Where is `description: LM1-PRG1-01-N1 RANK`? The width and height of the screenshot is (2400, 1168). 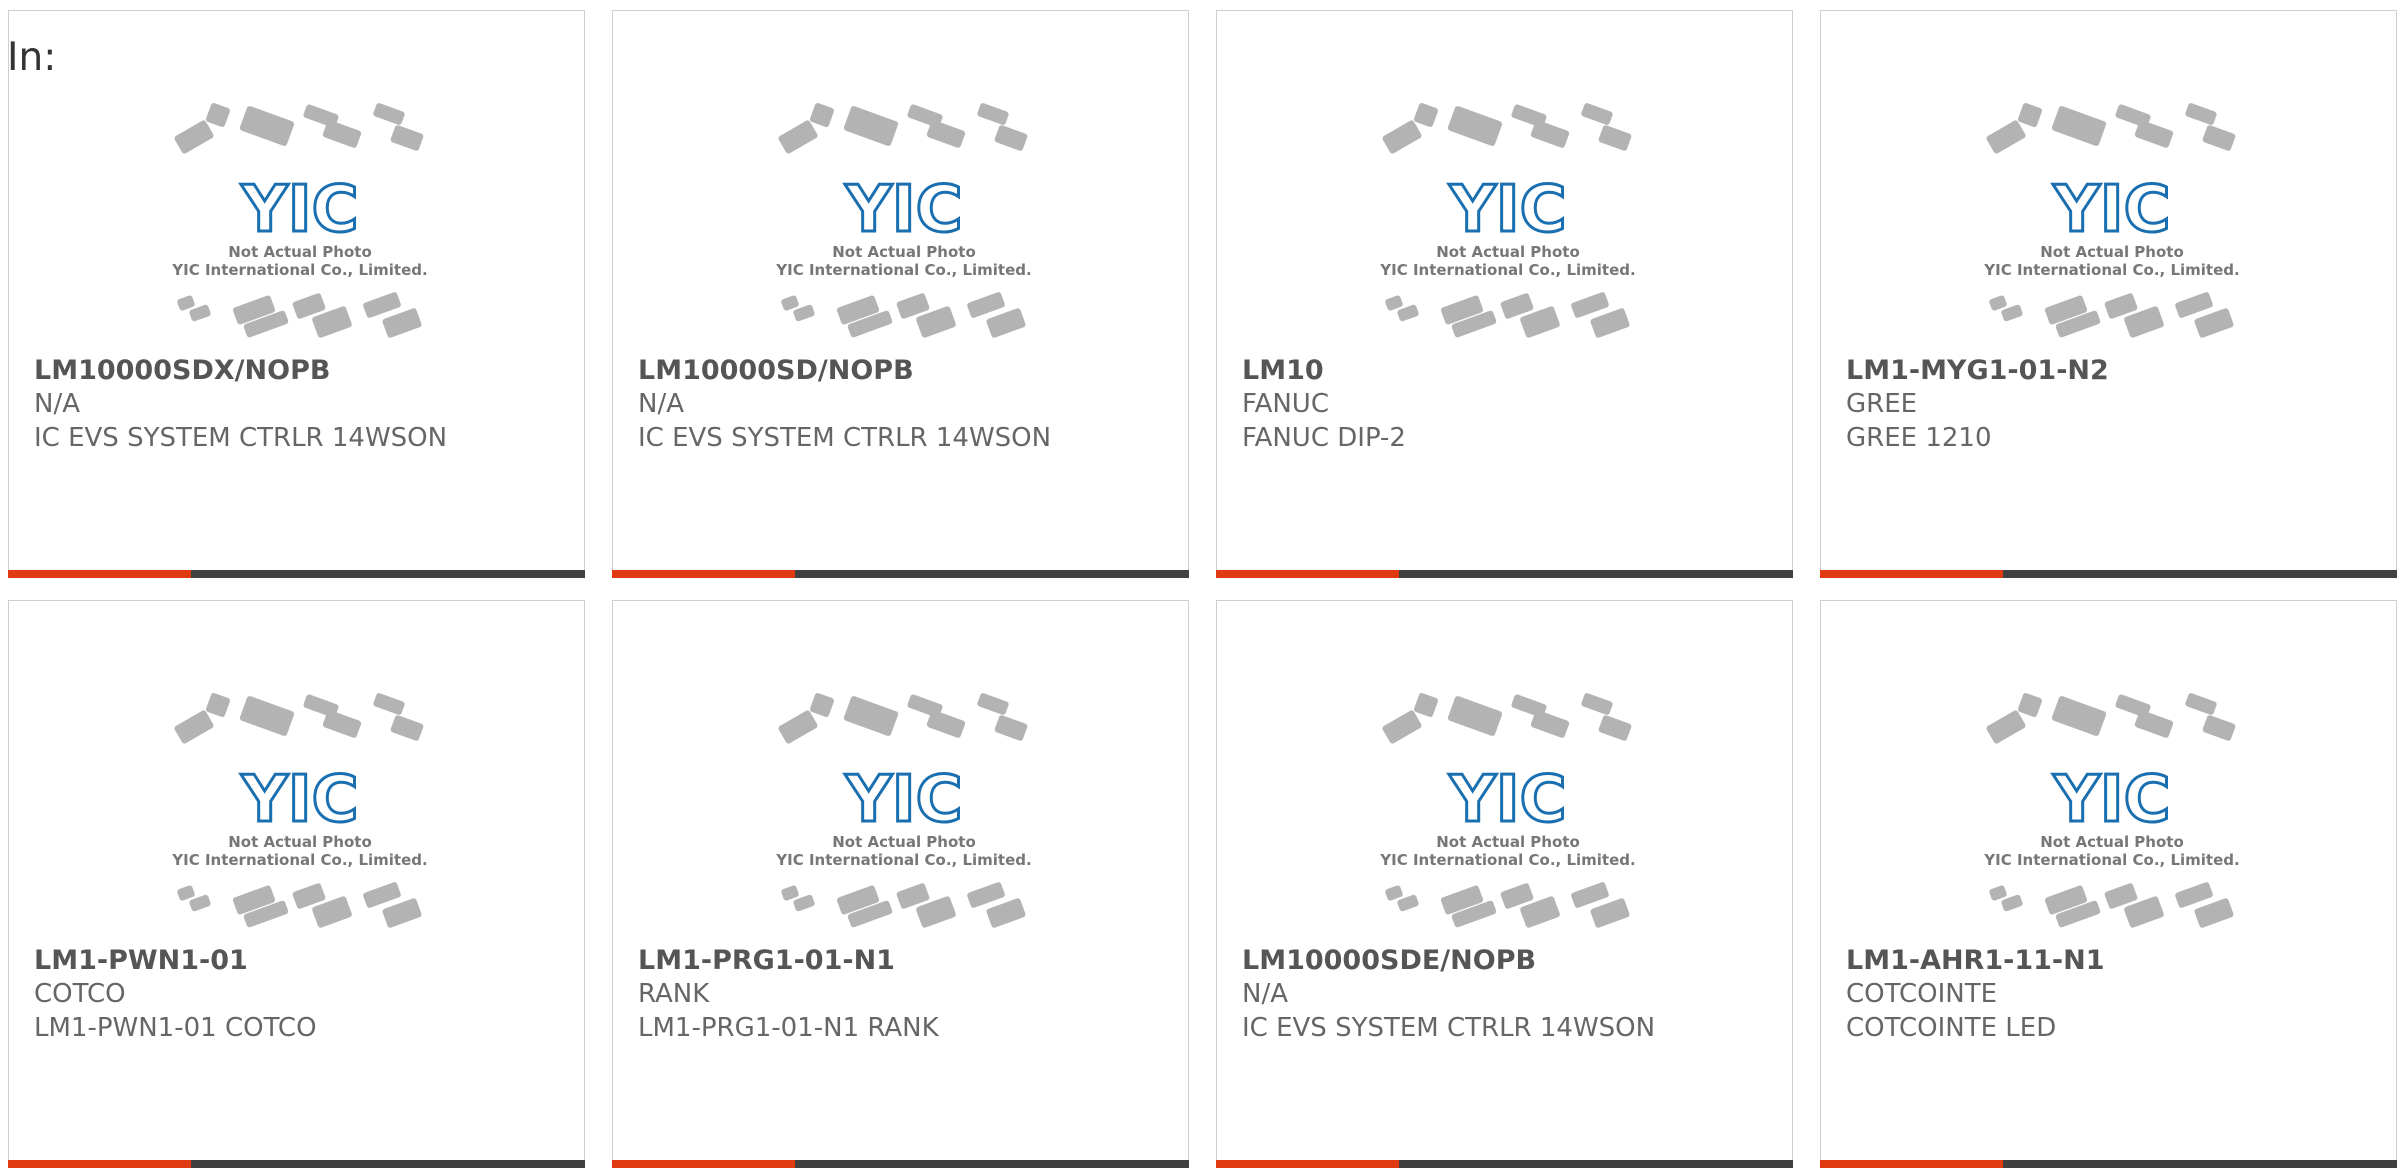
description: LM1-PRG1-01-N1 RANK is located at coordinates (788, 1028).